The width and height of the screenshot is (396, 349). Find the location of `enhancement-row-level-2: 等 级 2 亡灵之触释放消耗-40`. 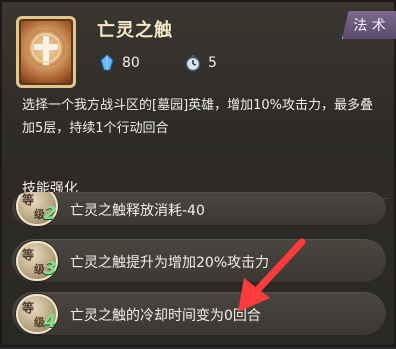

enhancement-row-level-2: 等 级 2 亡灵之触释放消耗-40 is located at coordinates (199, 209).